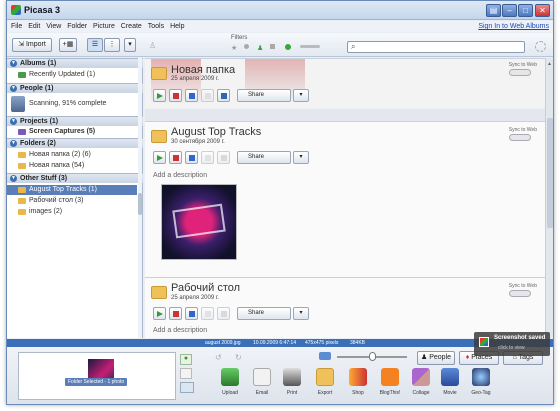  What do you see at coordinates (53, 26) in the screenshot?
I see `menu-view: View` at bounding box center [53, 26].